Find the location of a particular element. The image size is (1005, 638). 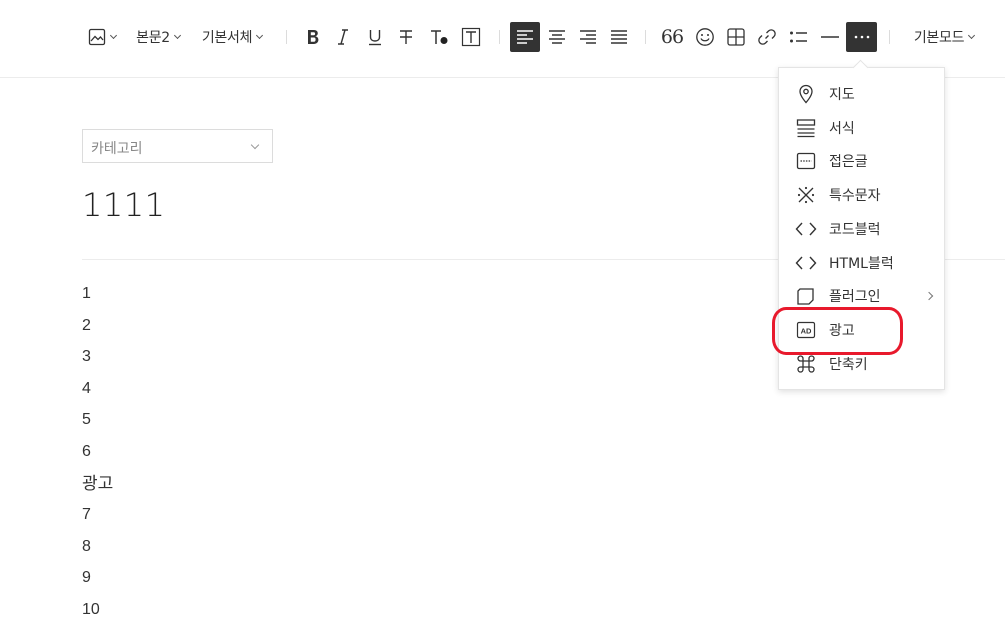

body-line: 8 is located at coordinates (86, 546).